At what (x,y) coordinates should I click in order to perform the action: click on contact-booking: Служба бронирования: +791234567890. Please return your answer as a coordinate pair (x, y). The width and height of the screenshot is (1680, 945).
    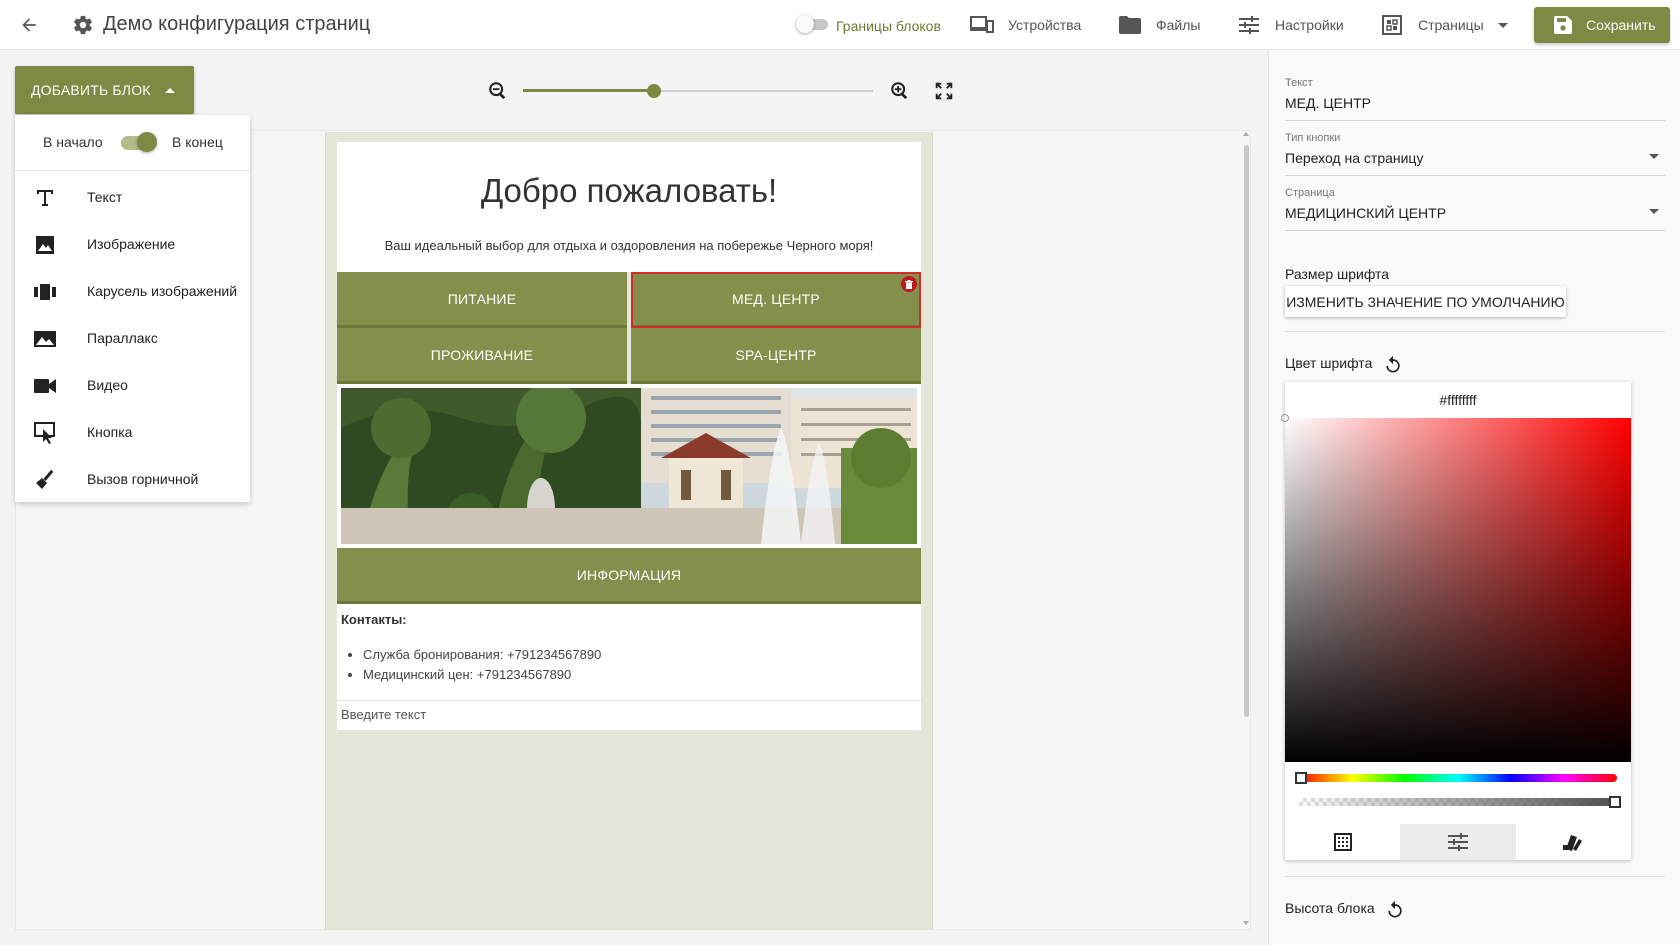
    Looking at the image, I should click on (482, 655).